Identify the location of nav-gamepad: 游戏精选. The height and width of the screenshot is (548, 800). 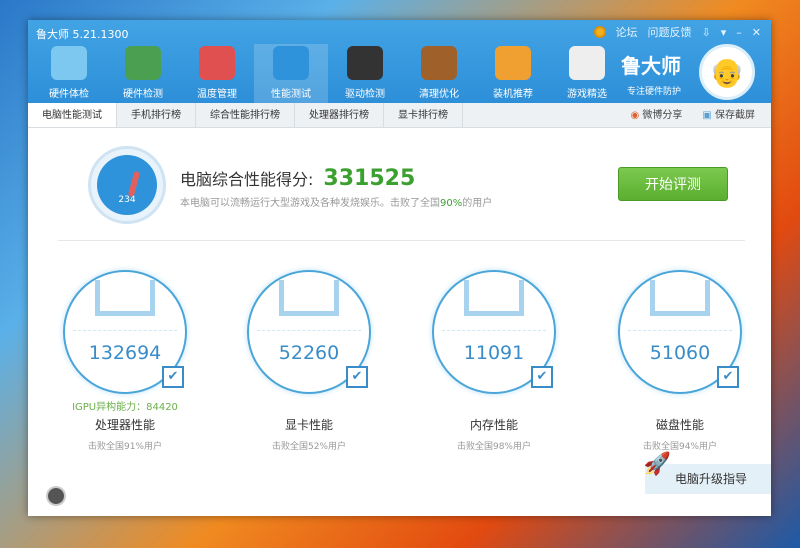
(587, 73).